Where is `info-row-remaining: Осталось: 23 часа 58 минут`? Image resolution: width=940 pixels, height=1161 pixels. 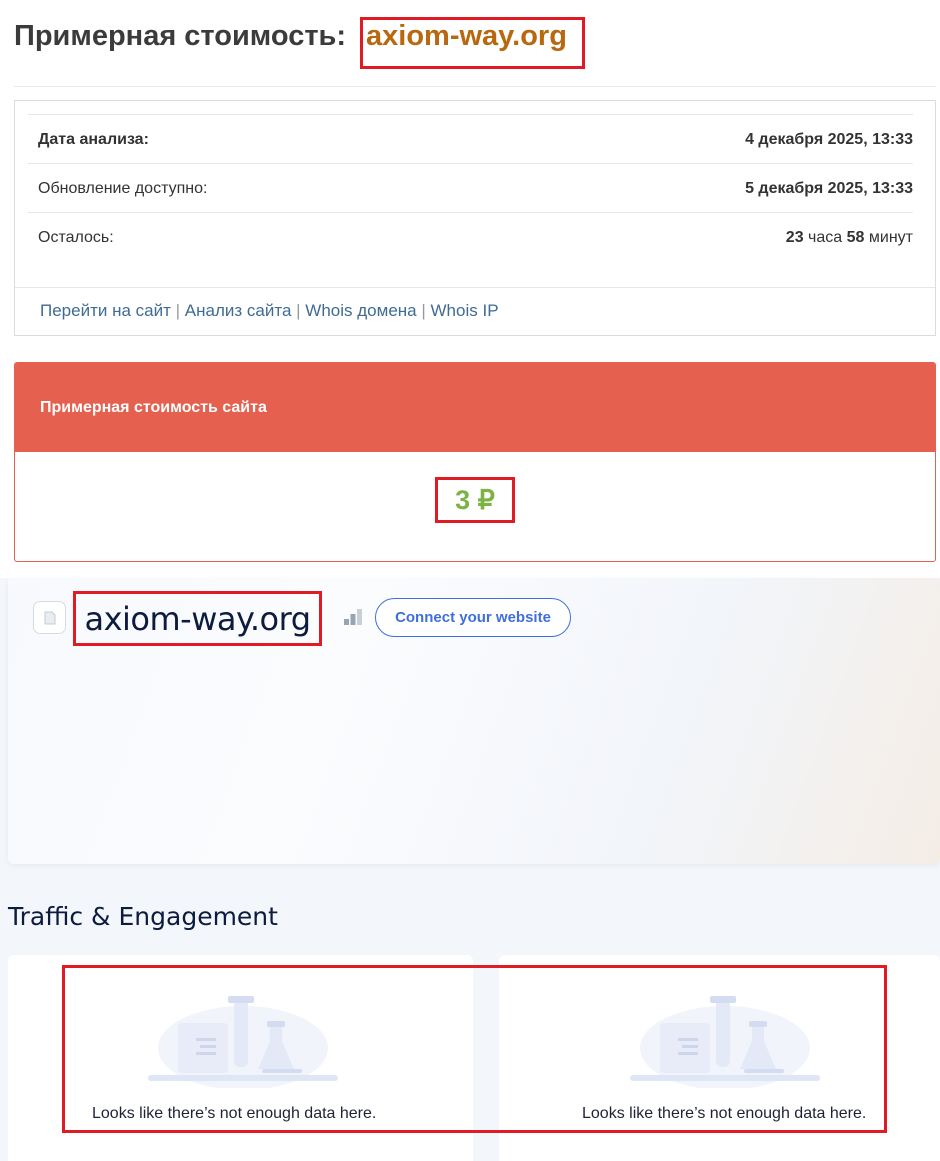 info-row-remaining: Осталось: 23 часа 58 минут is located at coordinates (470, 237).